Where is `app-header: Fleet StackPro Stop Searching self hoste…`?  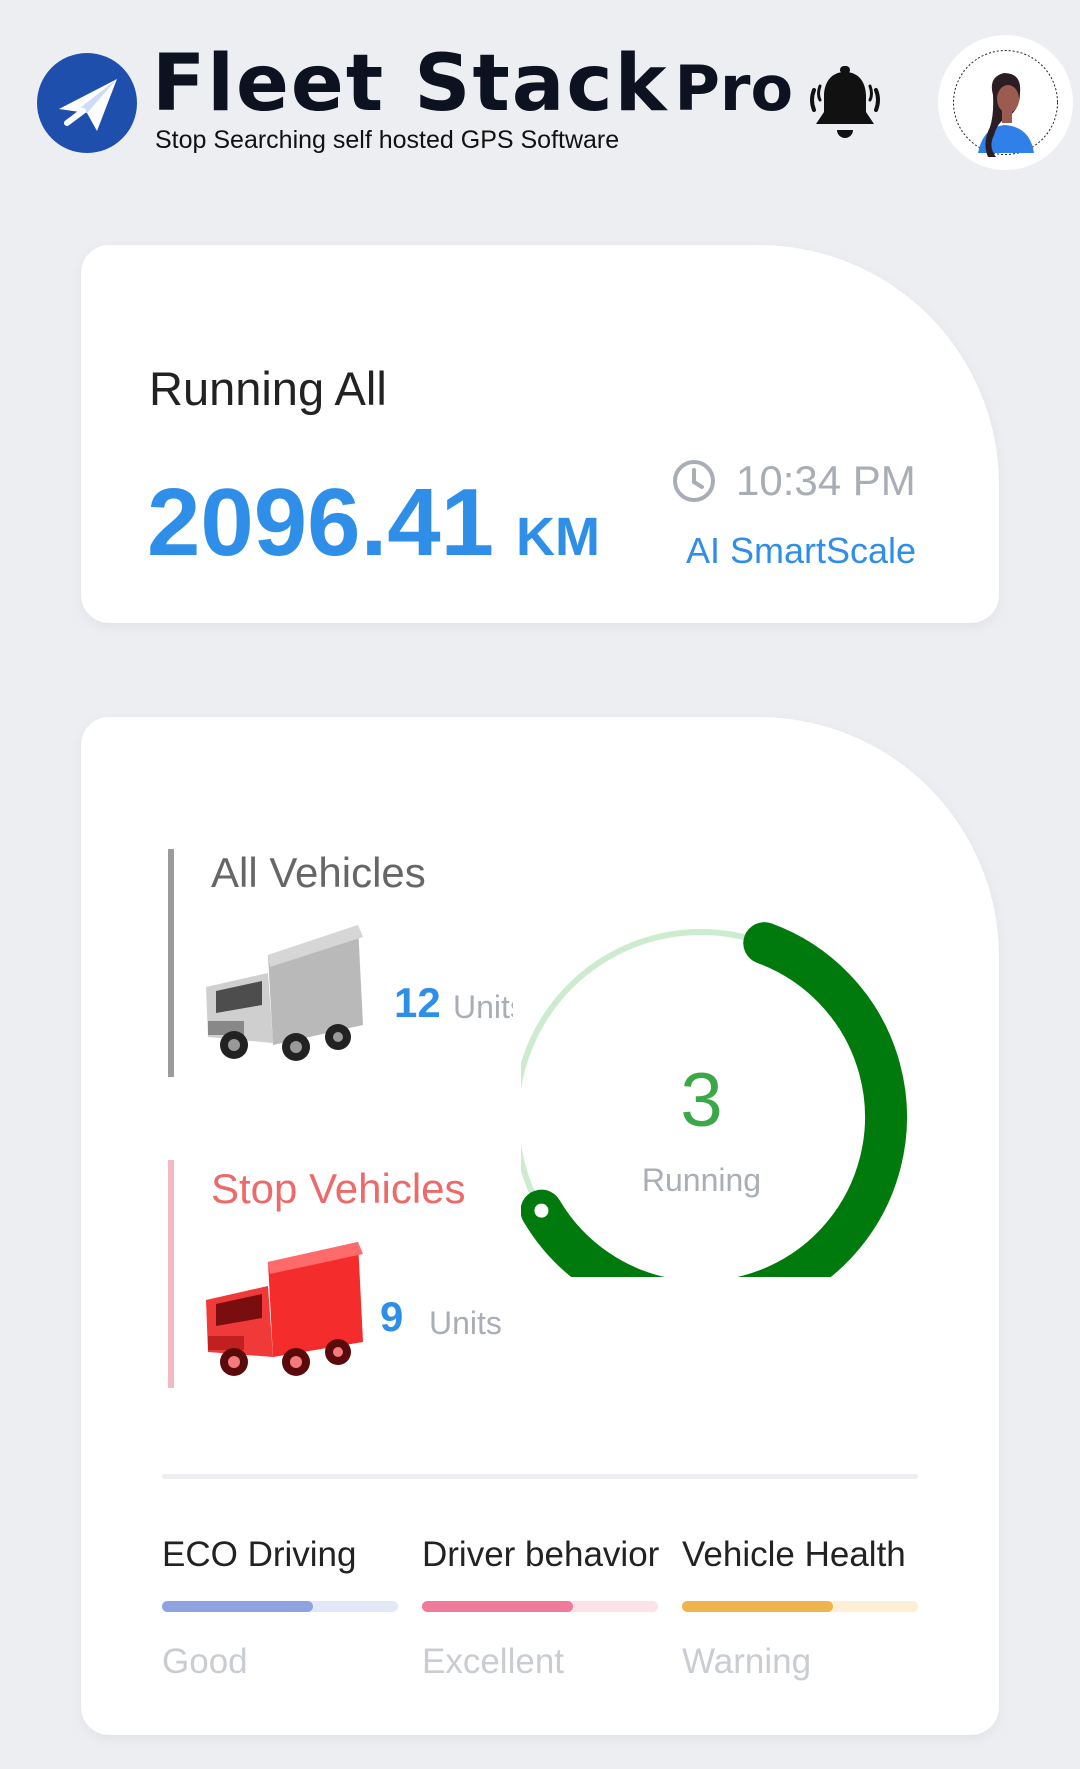
app-header: Fleet StackPro Stop Searching self hoste… is located at coordinates (540, 100).